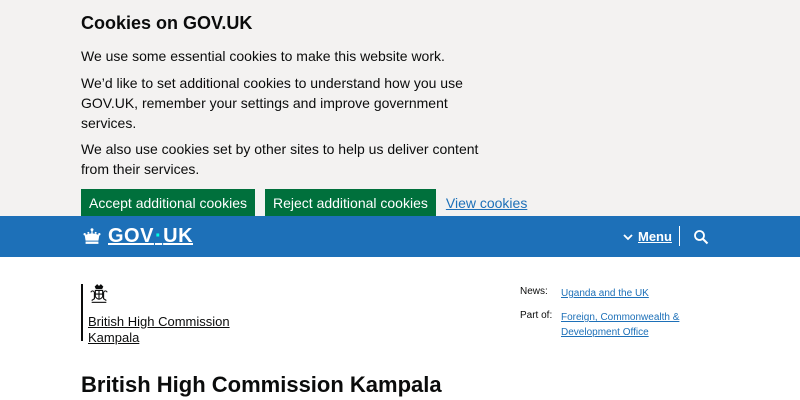 This screenshot has width=800, height=400. Describe the element at coordinates (99, 293) in the screenshot. I see `royal-crest-icon` at that location.